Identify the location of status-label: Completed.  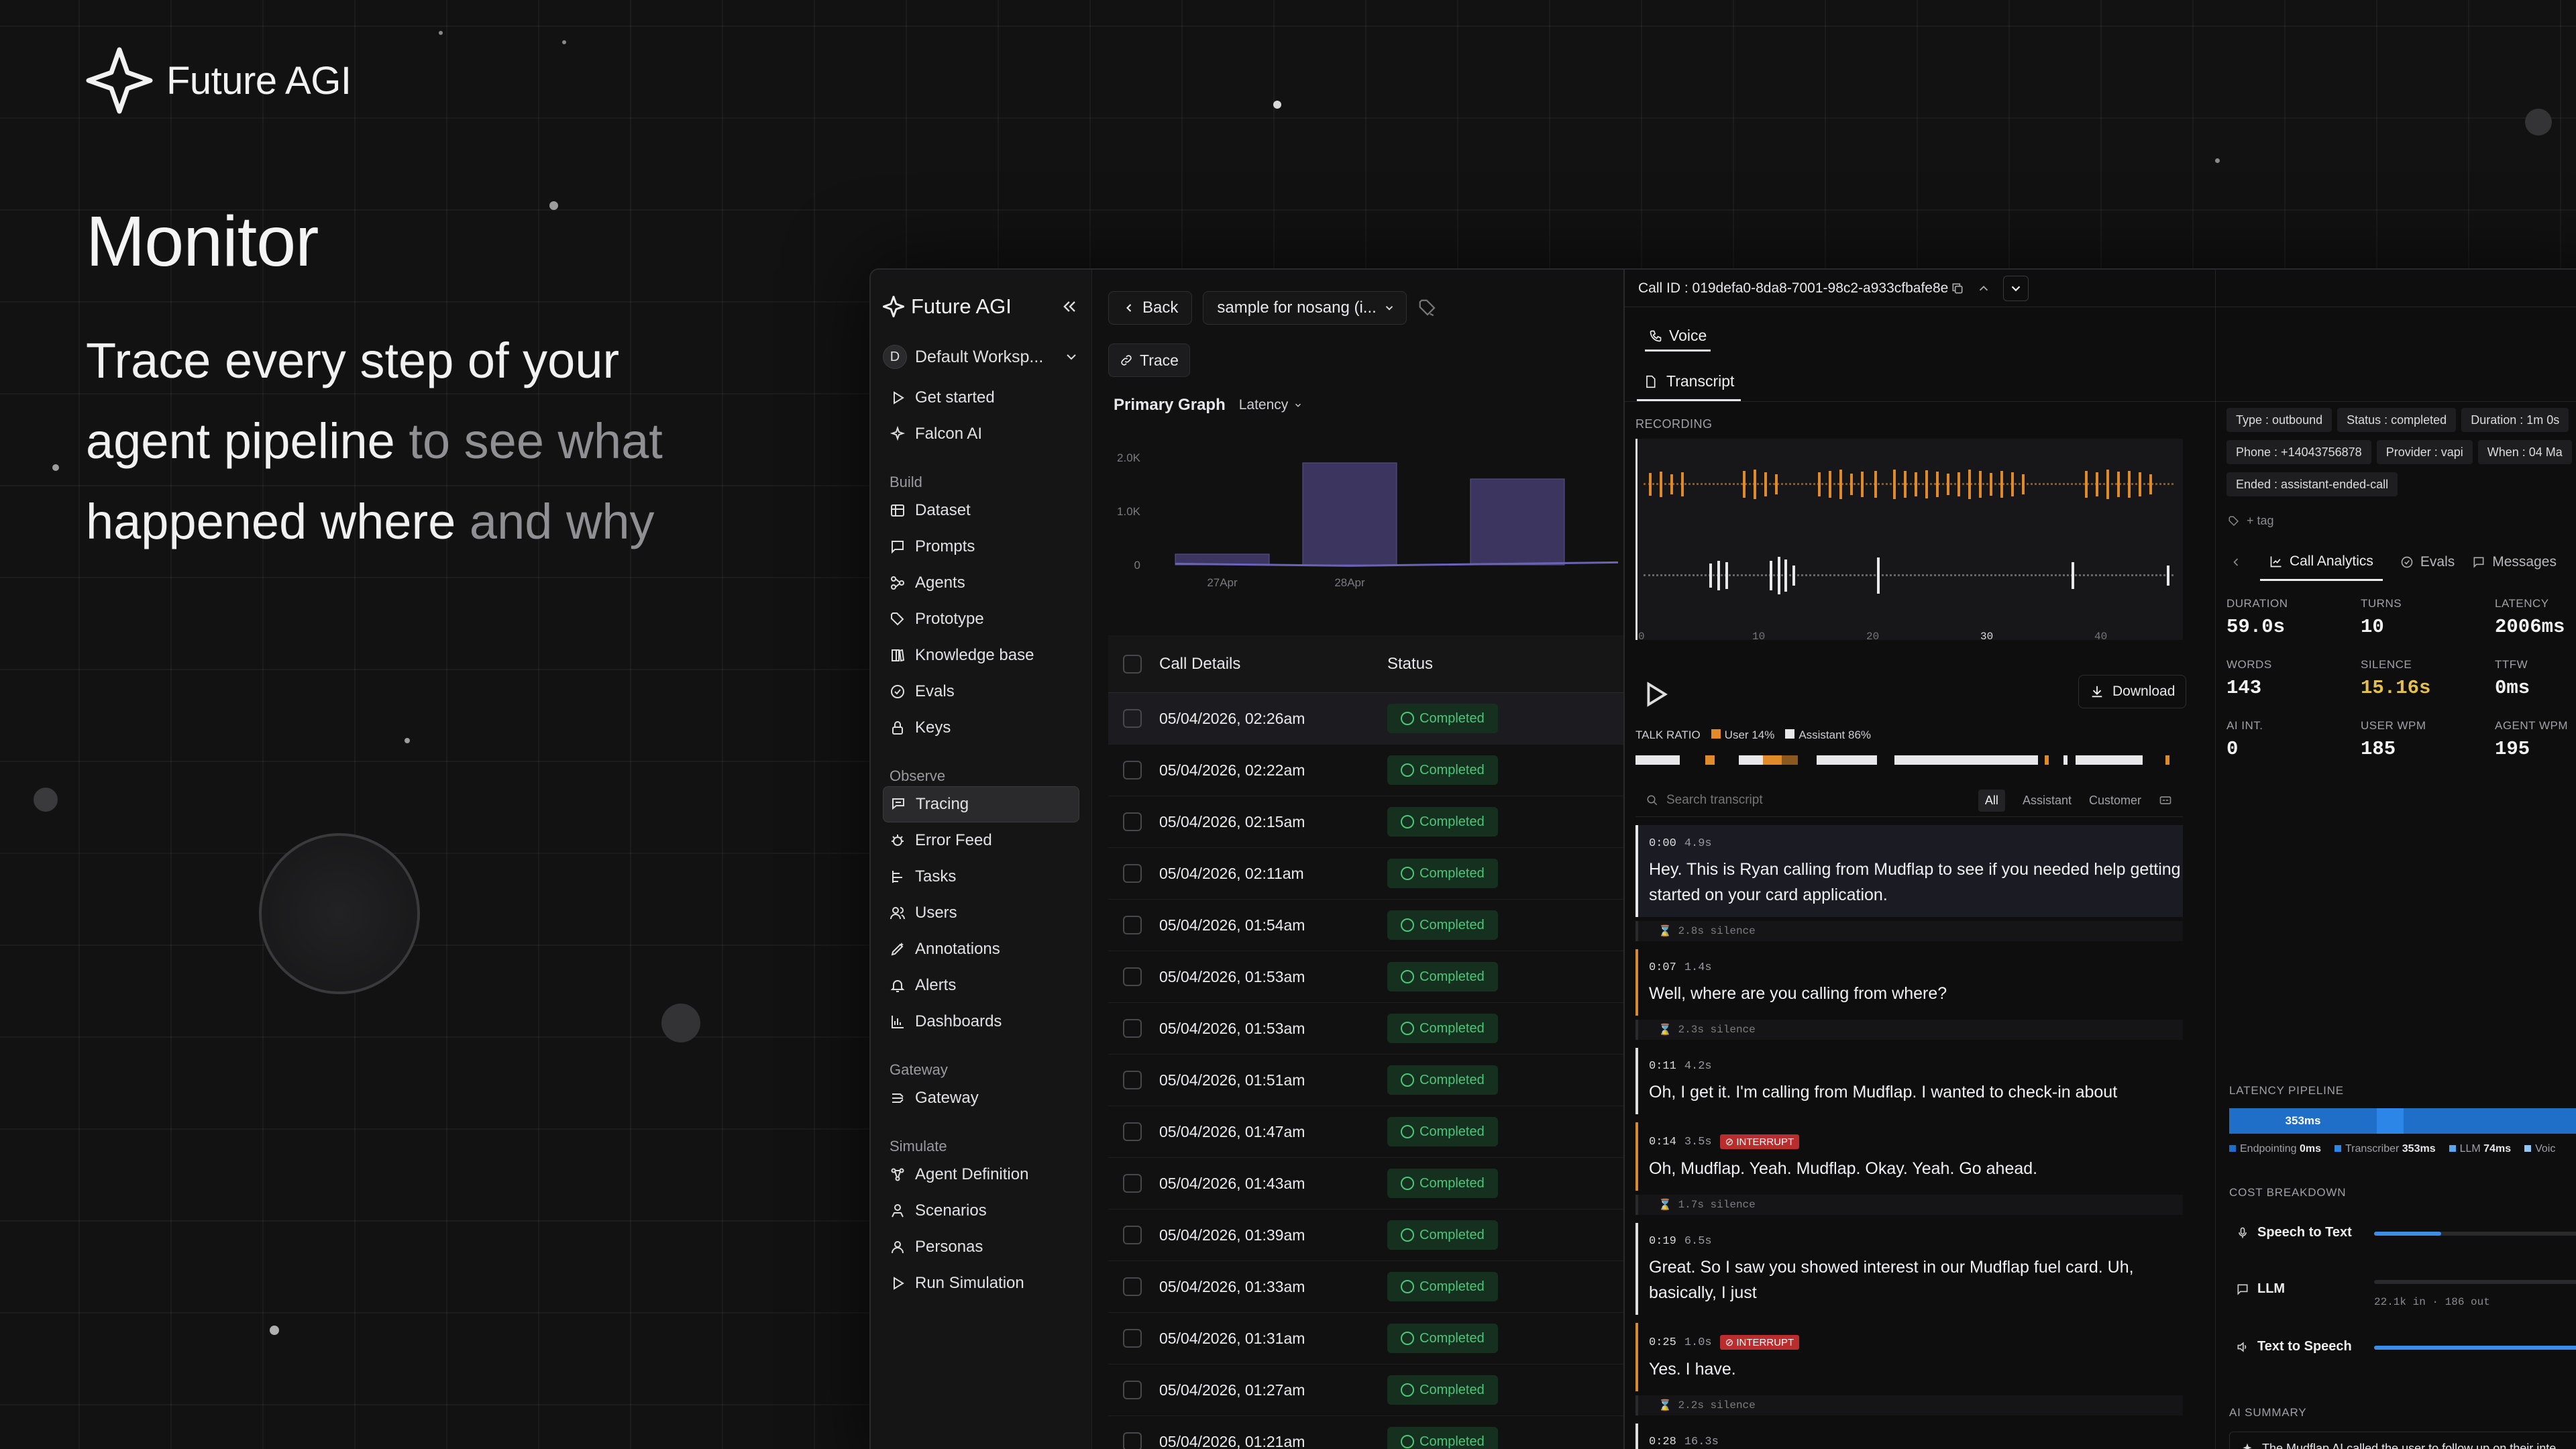
(1452, 924).